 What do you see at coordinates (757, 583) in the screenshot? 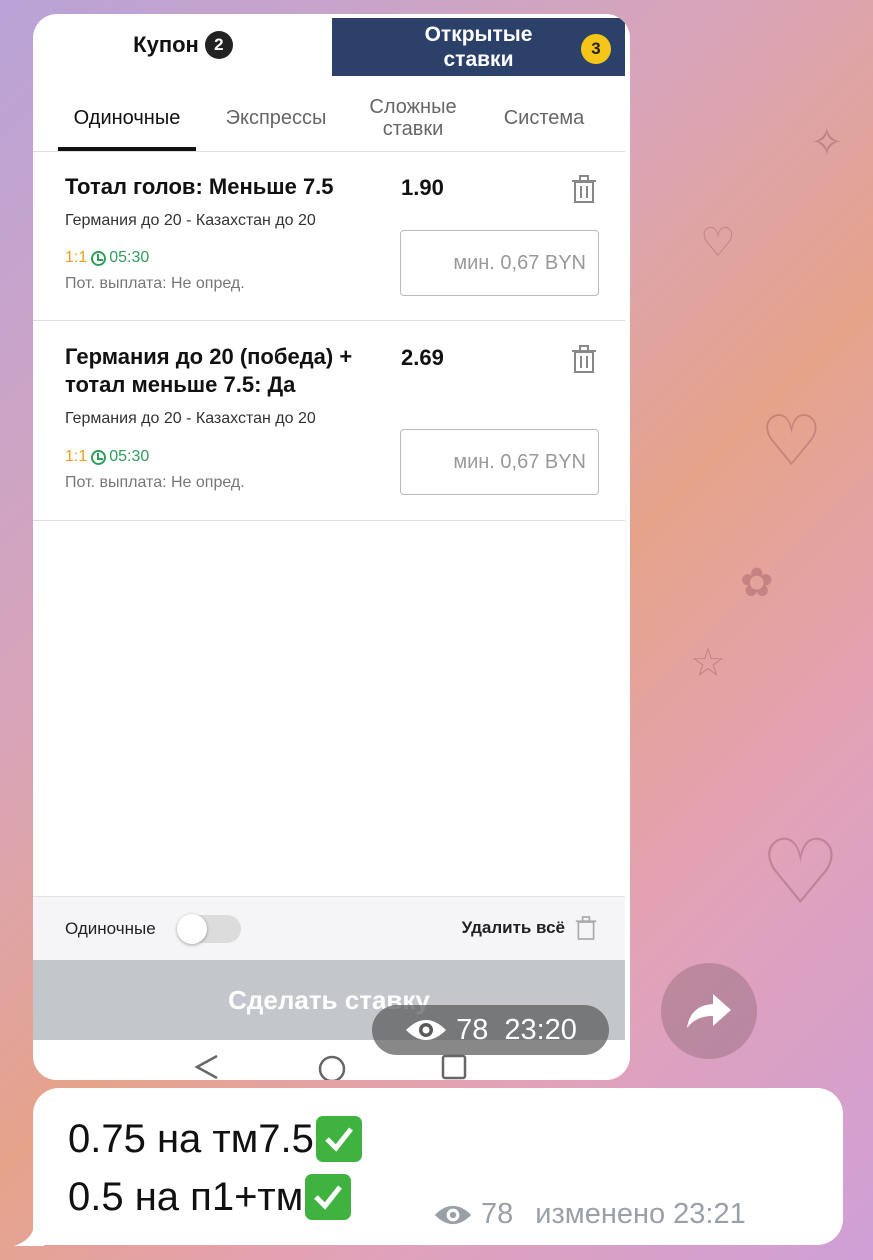
I see `background-doodle-flower-icon: ✿` at bounding box center [757, 583].